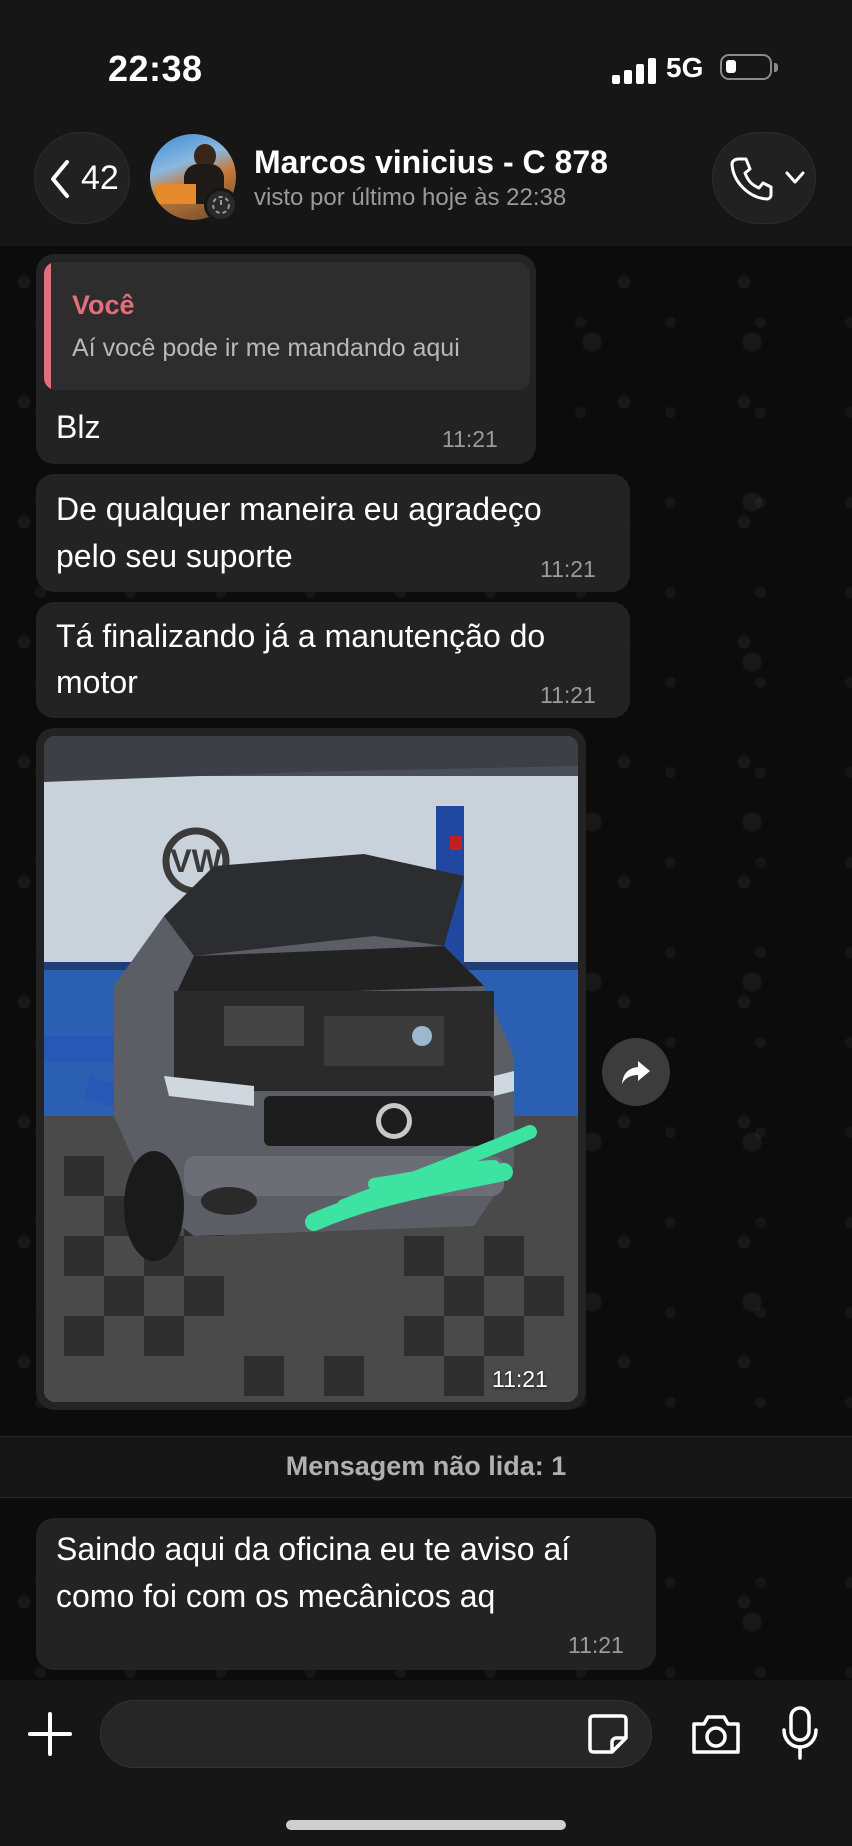 This screenshot has width=852, height=1846. I want to click on unread-count: 42, so click(100, 178).